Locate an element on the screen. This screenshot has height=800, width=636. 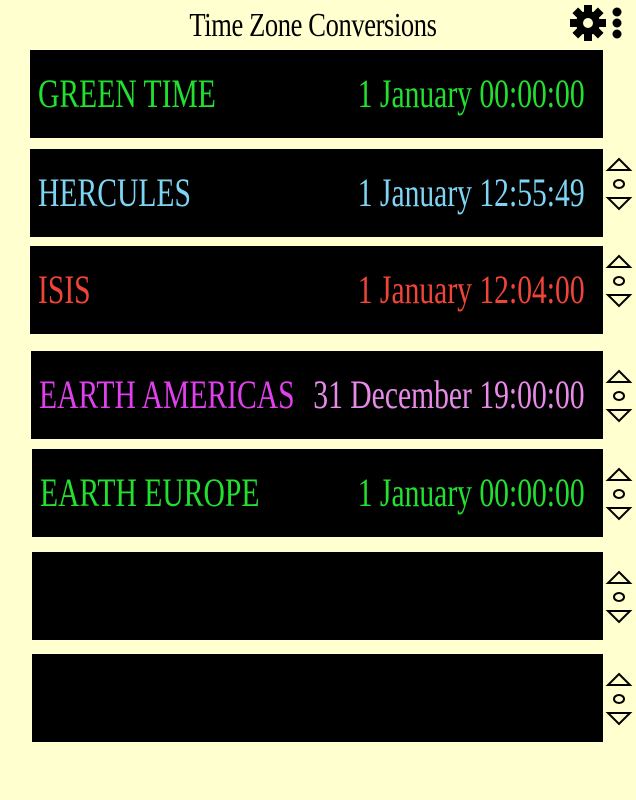
time-zone-row: HERCULES 1 January 12:55:49 is located at coordinates (316, 193).